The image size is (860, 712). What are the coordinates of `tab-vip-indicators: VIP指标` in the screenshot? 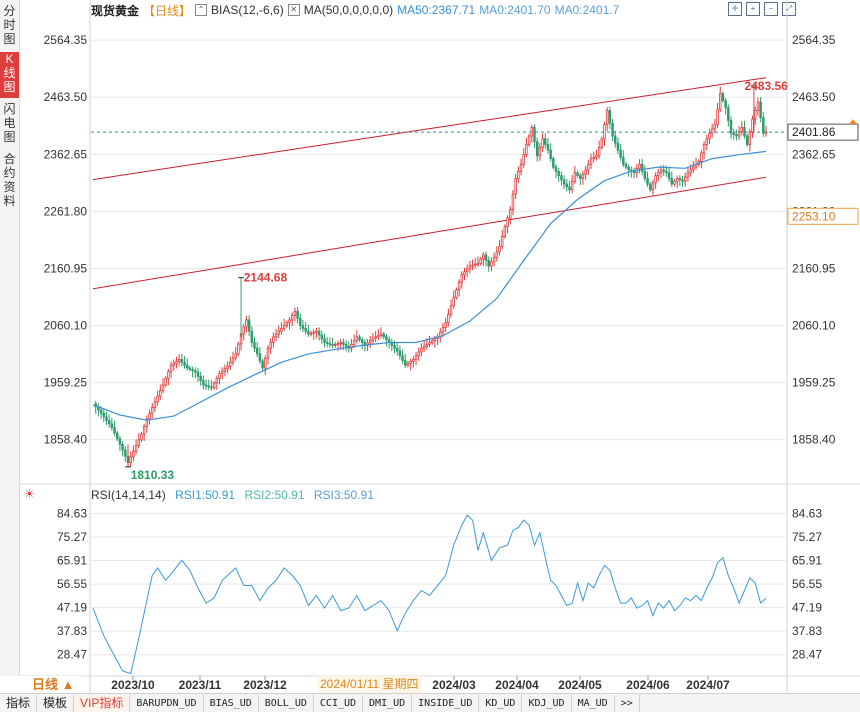 It's located at (102, 703).